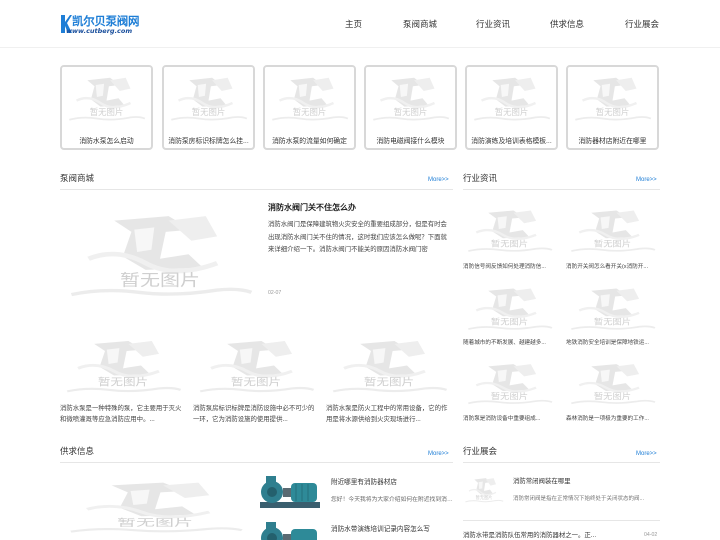 Image resolution: width=720 pixels, height=540 pixels. Describe the element at coordinates (480, 451) in the screenshot. I see `expo-section-title: 行业展会` at that location.